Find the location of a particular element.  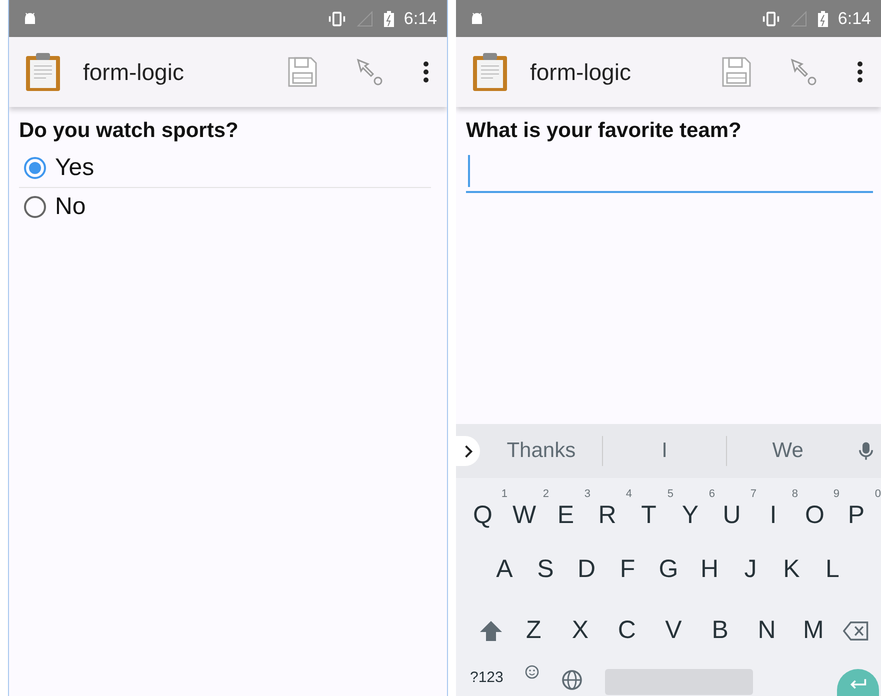

keyboard-key: U 7 is located at coordinates (735, 509).